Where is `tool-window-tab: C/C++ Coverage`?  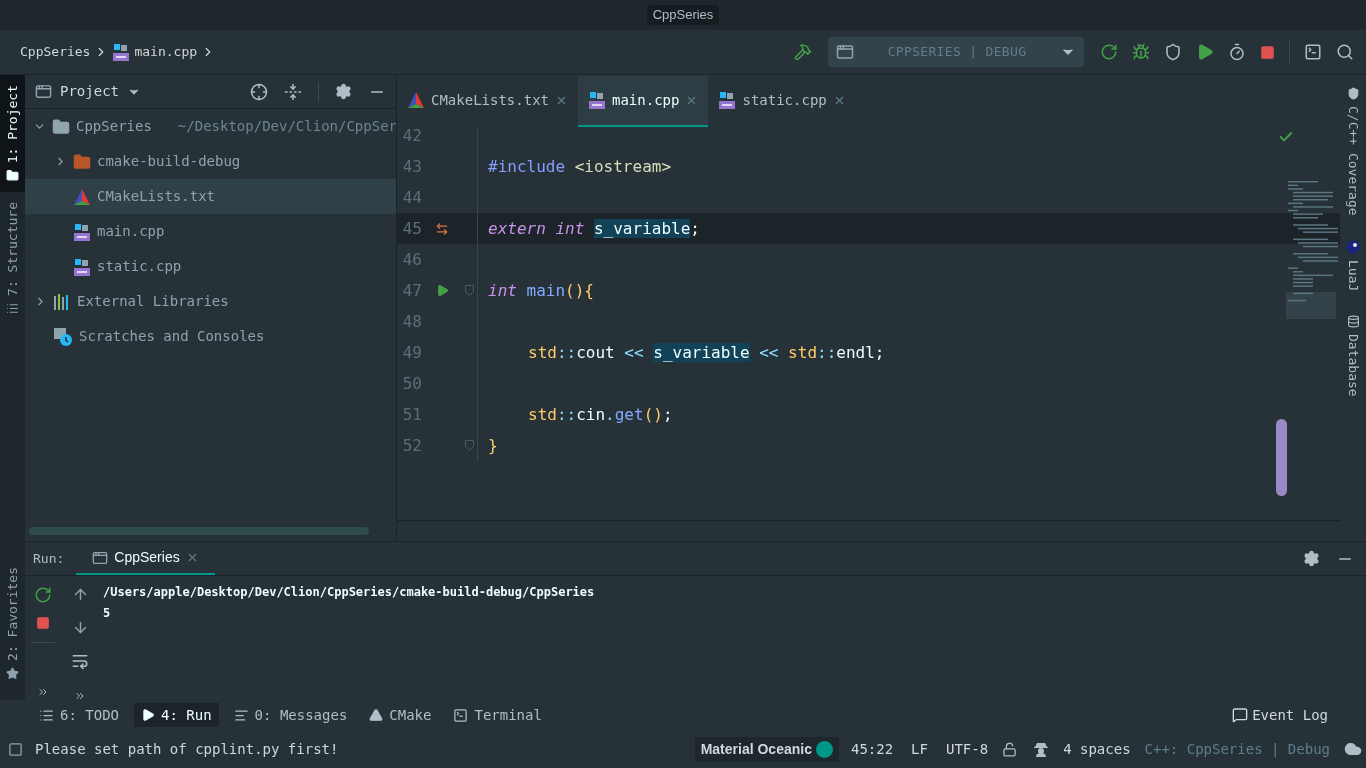
tool-window-tab: C/C++ Coverage is located at coordinates (1353, 151).